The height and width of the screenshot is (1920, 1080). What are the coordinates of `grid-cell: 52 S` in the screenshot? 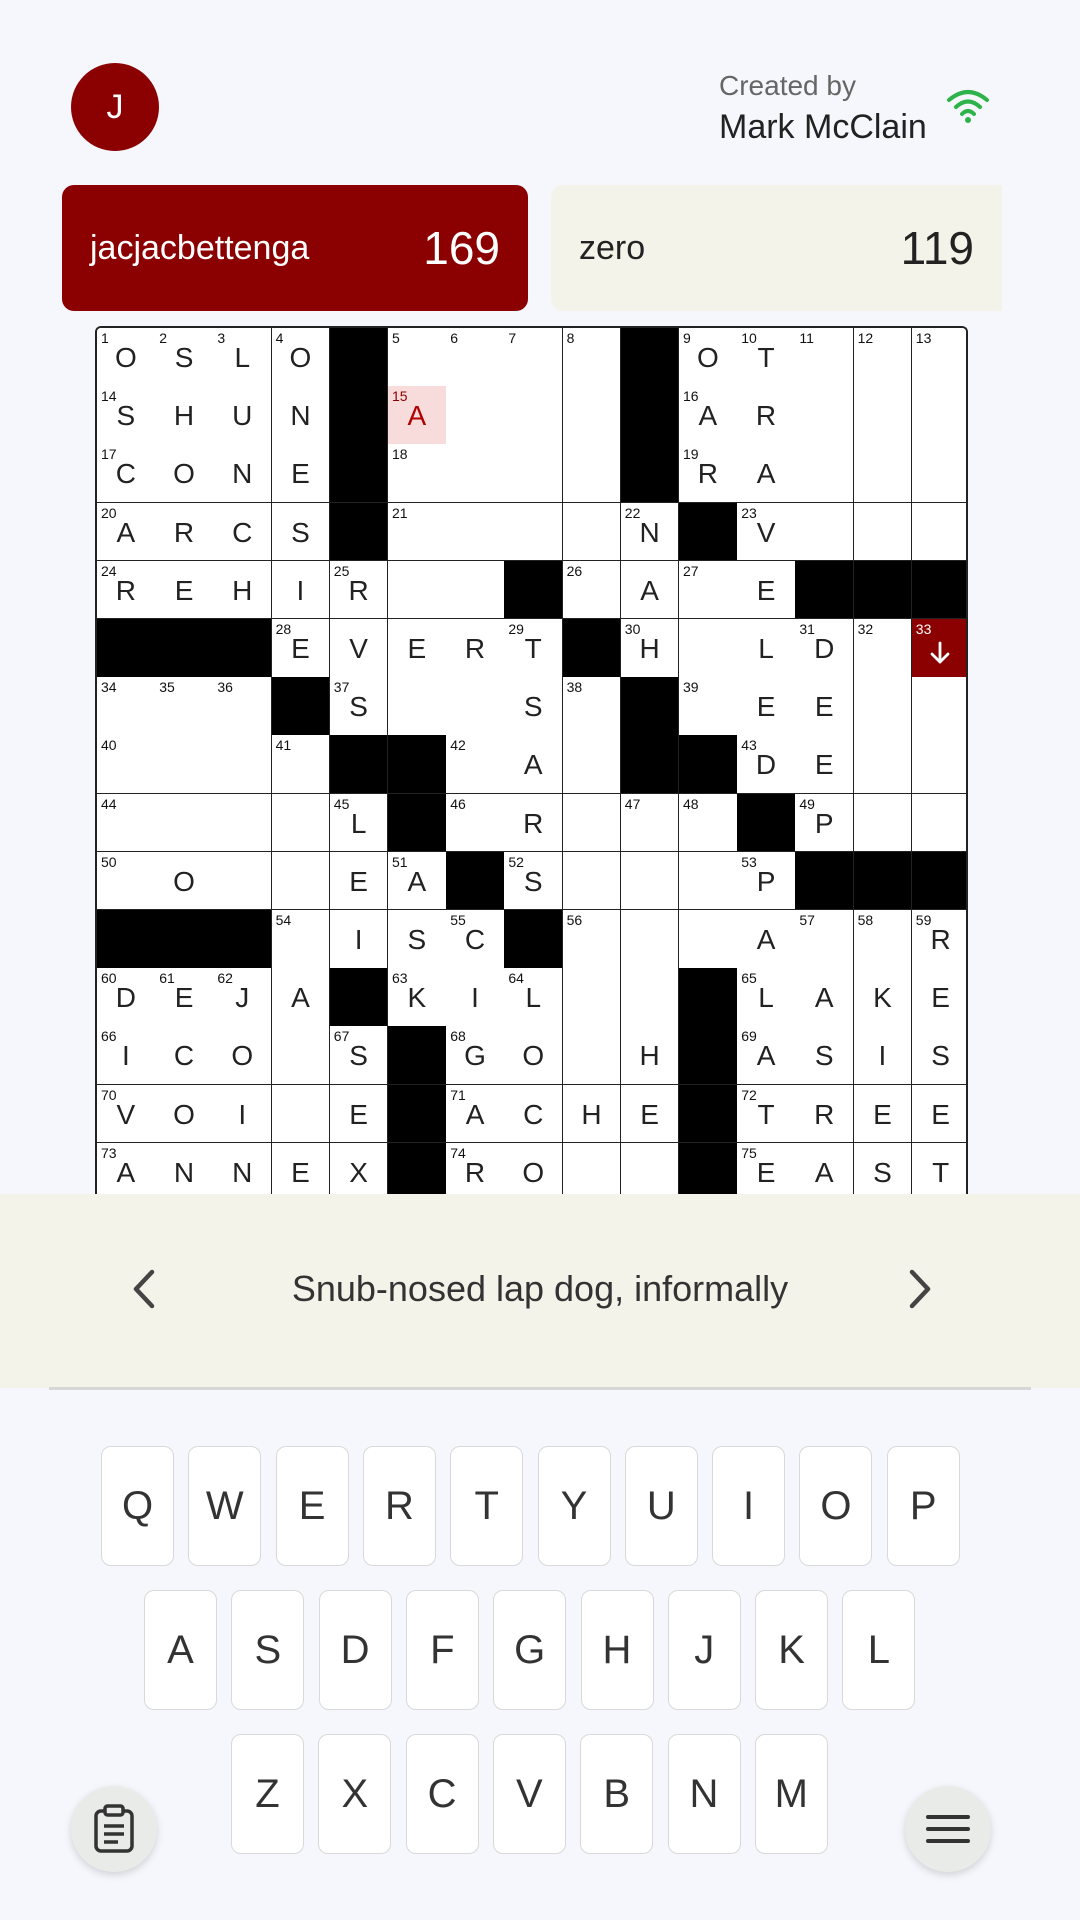 It's located at (534, 881).